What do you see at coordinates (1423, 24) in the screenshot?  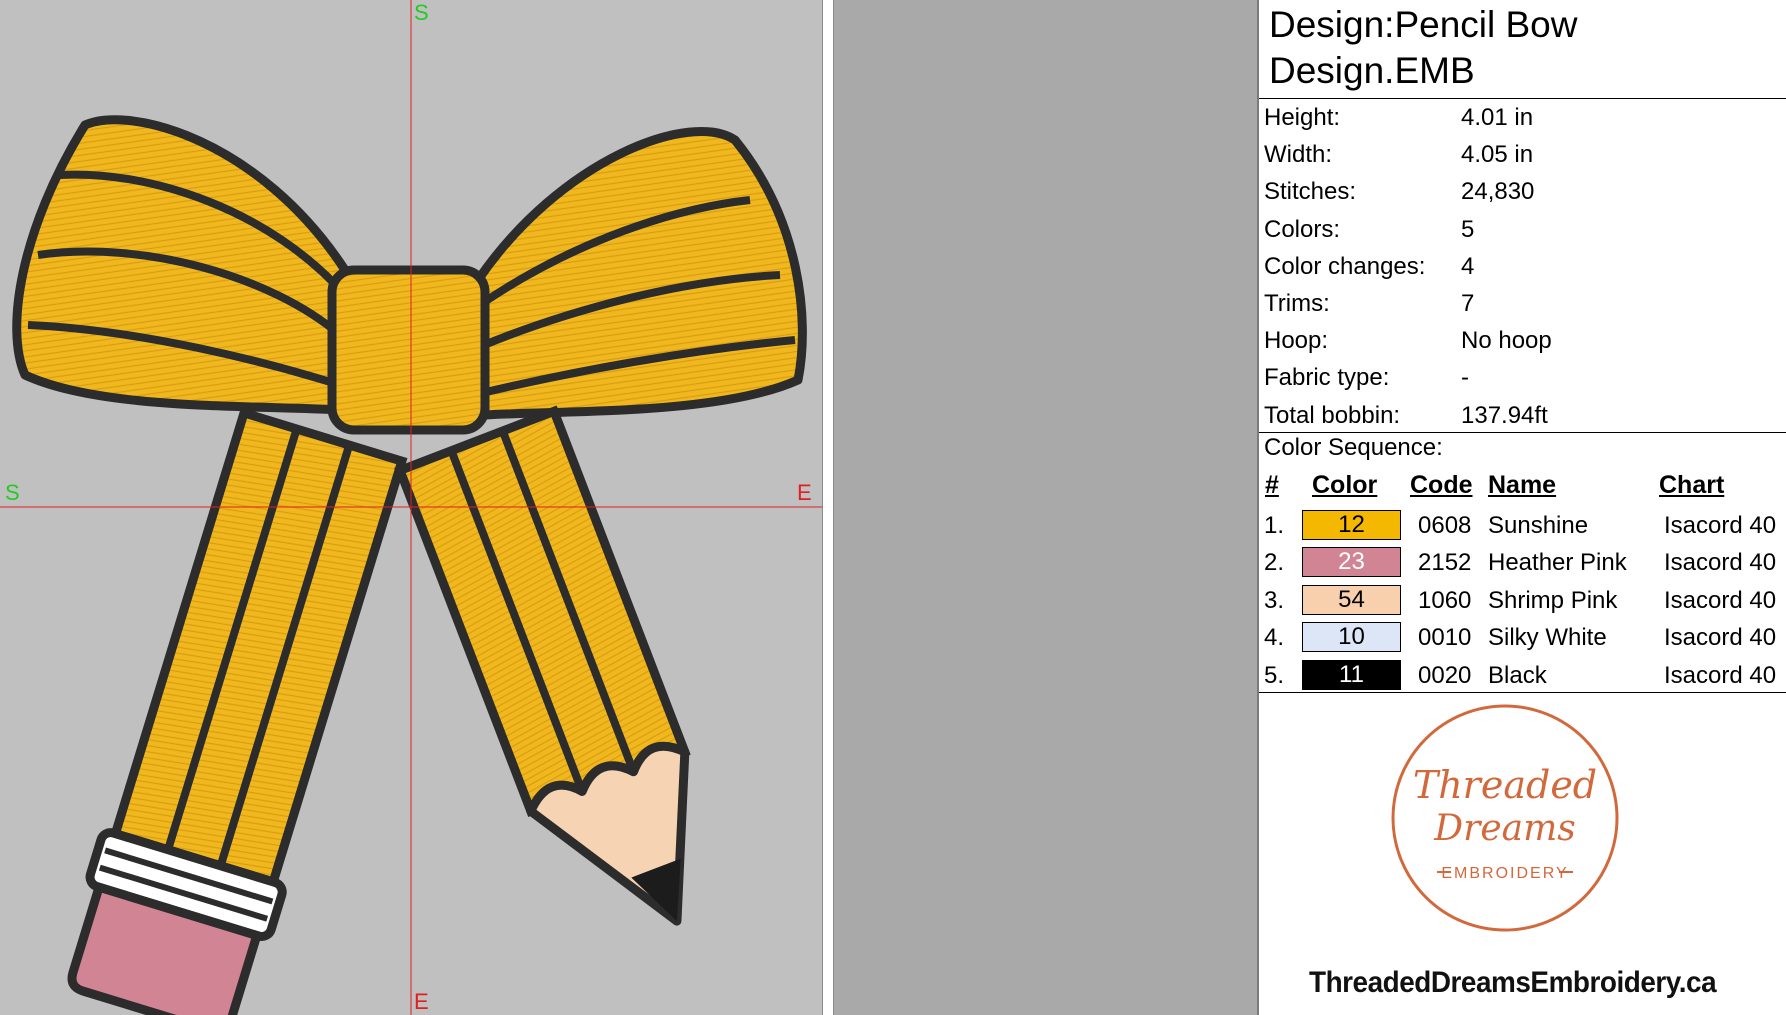 I see `design-name: Design:Pencil Bow` at bounding box center [1423, 24].